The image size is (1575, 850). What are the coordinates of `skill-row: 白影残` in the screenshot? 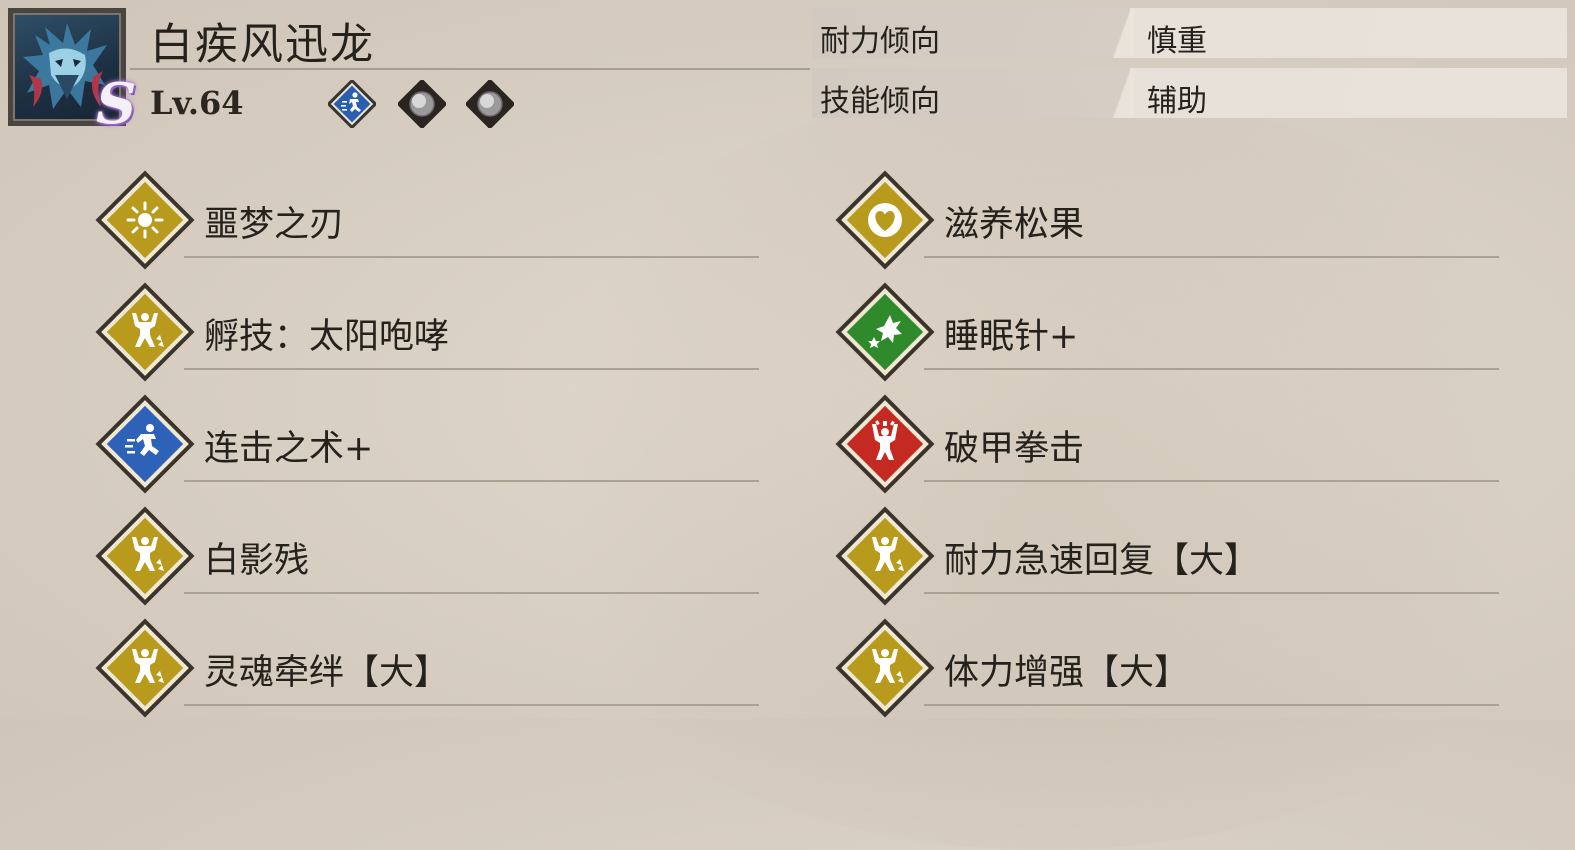 It's located at (442, 556).